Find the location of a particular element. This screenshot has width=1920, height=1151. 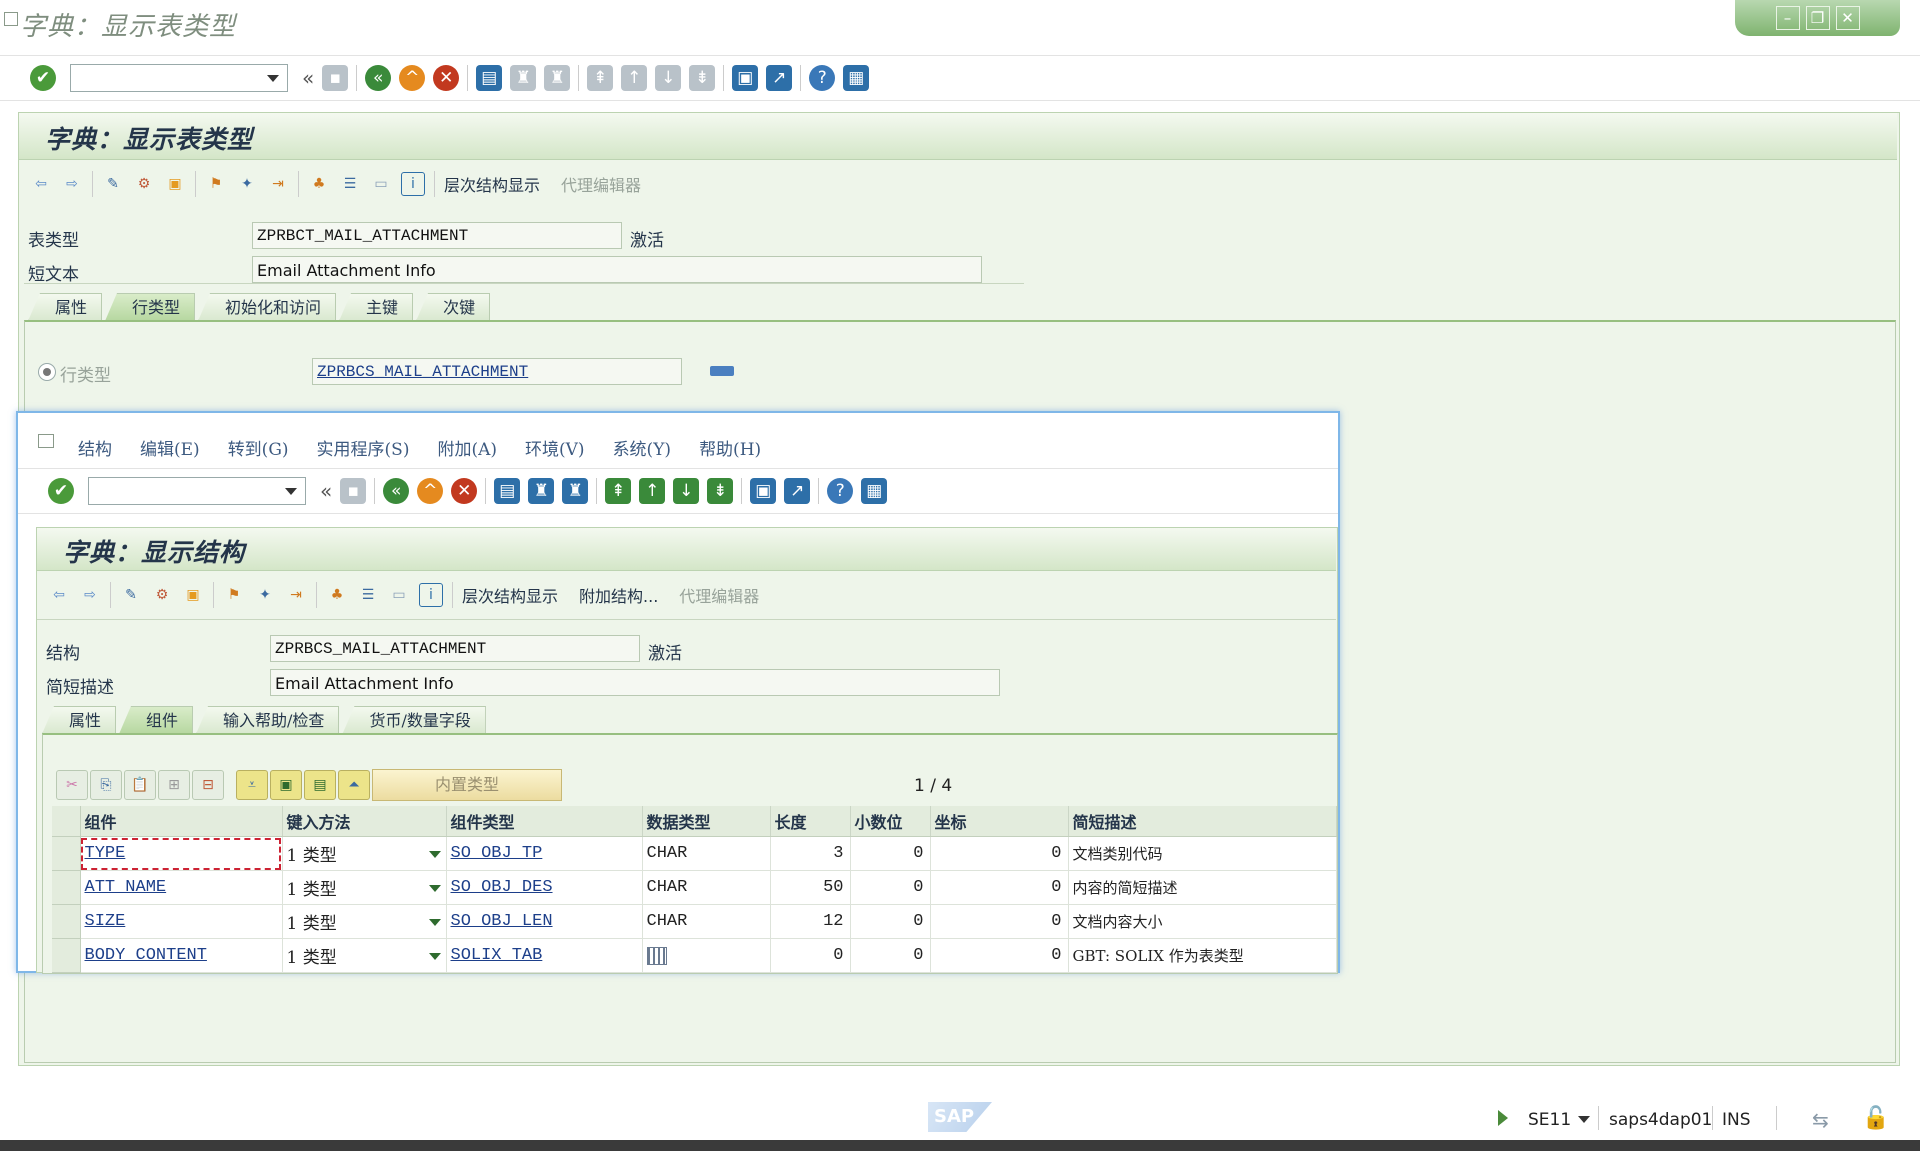

col-header-coord: 坐标 is located at coordinates (999, 821).